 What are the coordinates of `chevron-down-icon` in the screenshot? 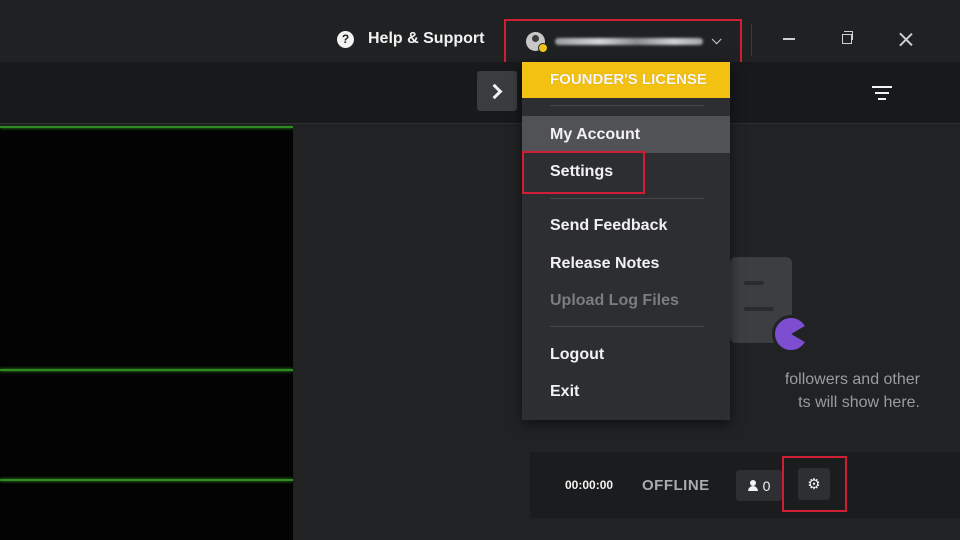 It's located at (716, 39).